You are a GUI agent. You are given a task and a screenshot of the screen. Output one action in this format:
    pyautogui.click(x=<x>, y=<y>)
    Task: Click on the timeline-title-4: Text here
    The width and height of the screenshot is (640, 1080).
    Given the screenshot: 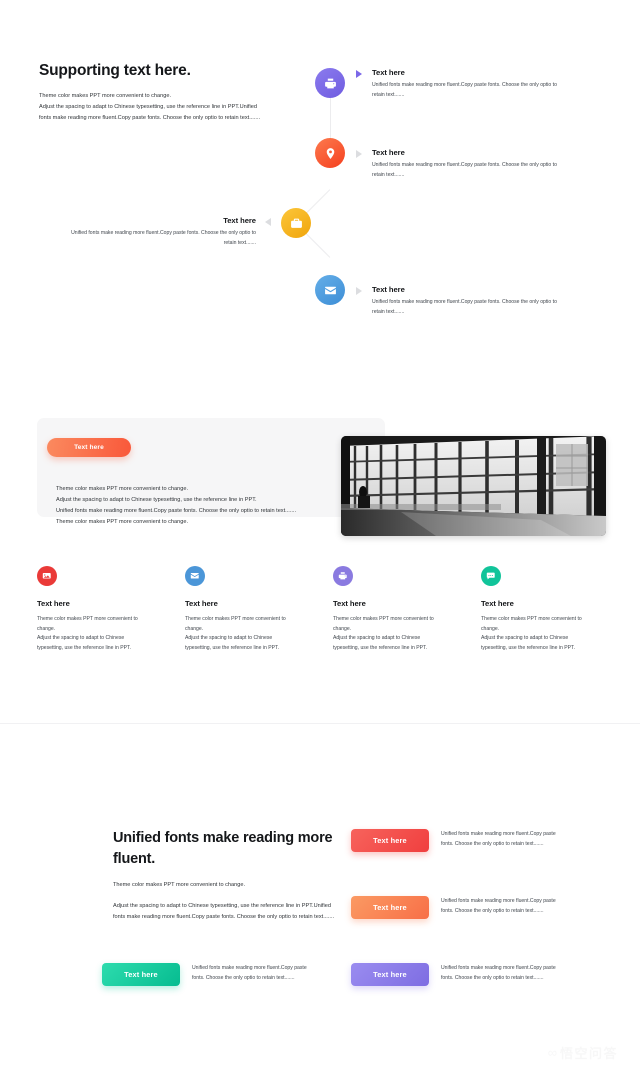 What is the action you would take?
    pyautogui.click(x=388, y=289)
    